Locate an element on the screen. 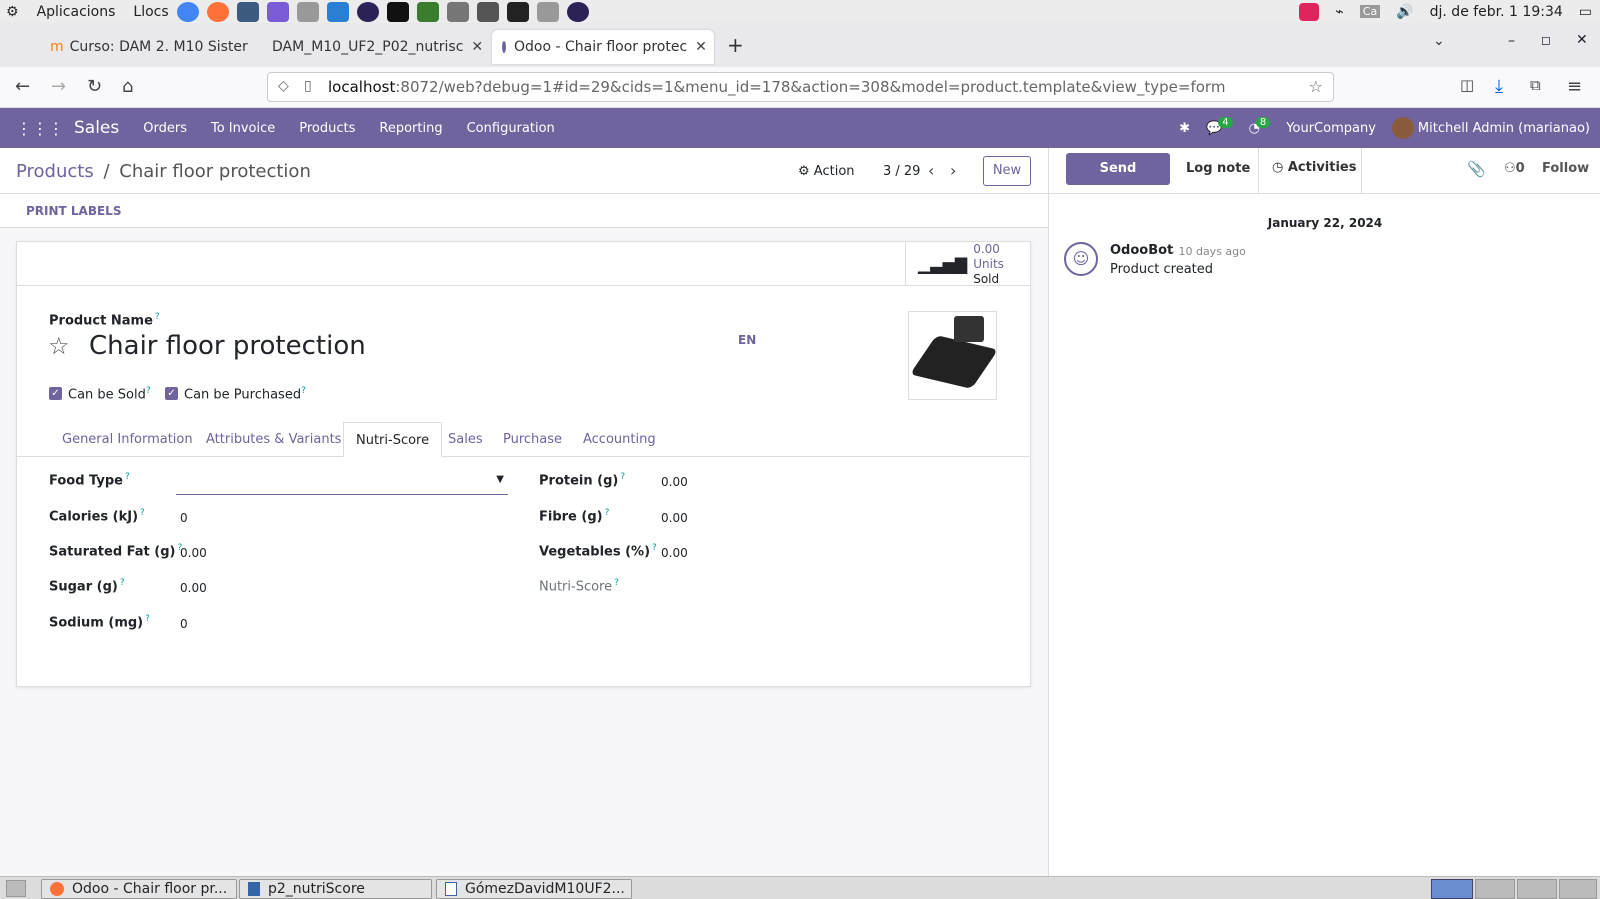 This screenshot has width=1600, height=899. activities-clock-icon: ◔8 is located at coordinates (1260, 126).